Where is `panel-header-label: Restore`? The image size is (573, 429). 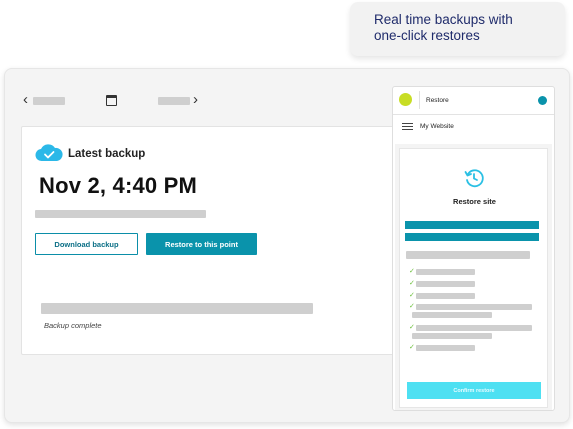
panel-header-label: Restore is located at coordinates (437, 100).